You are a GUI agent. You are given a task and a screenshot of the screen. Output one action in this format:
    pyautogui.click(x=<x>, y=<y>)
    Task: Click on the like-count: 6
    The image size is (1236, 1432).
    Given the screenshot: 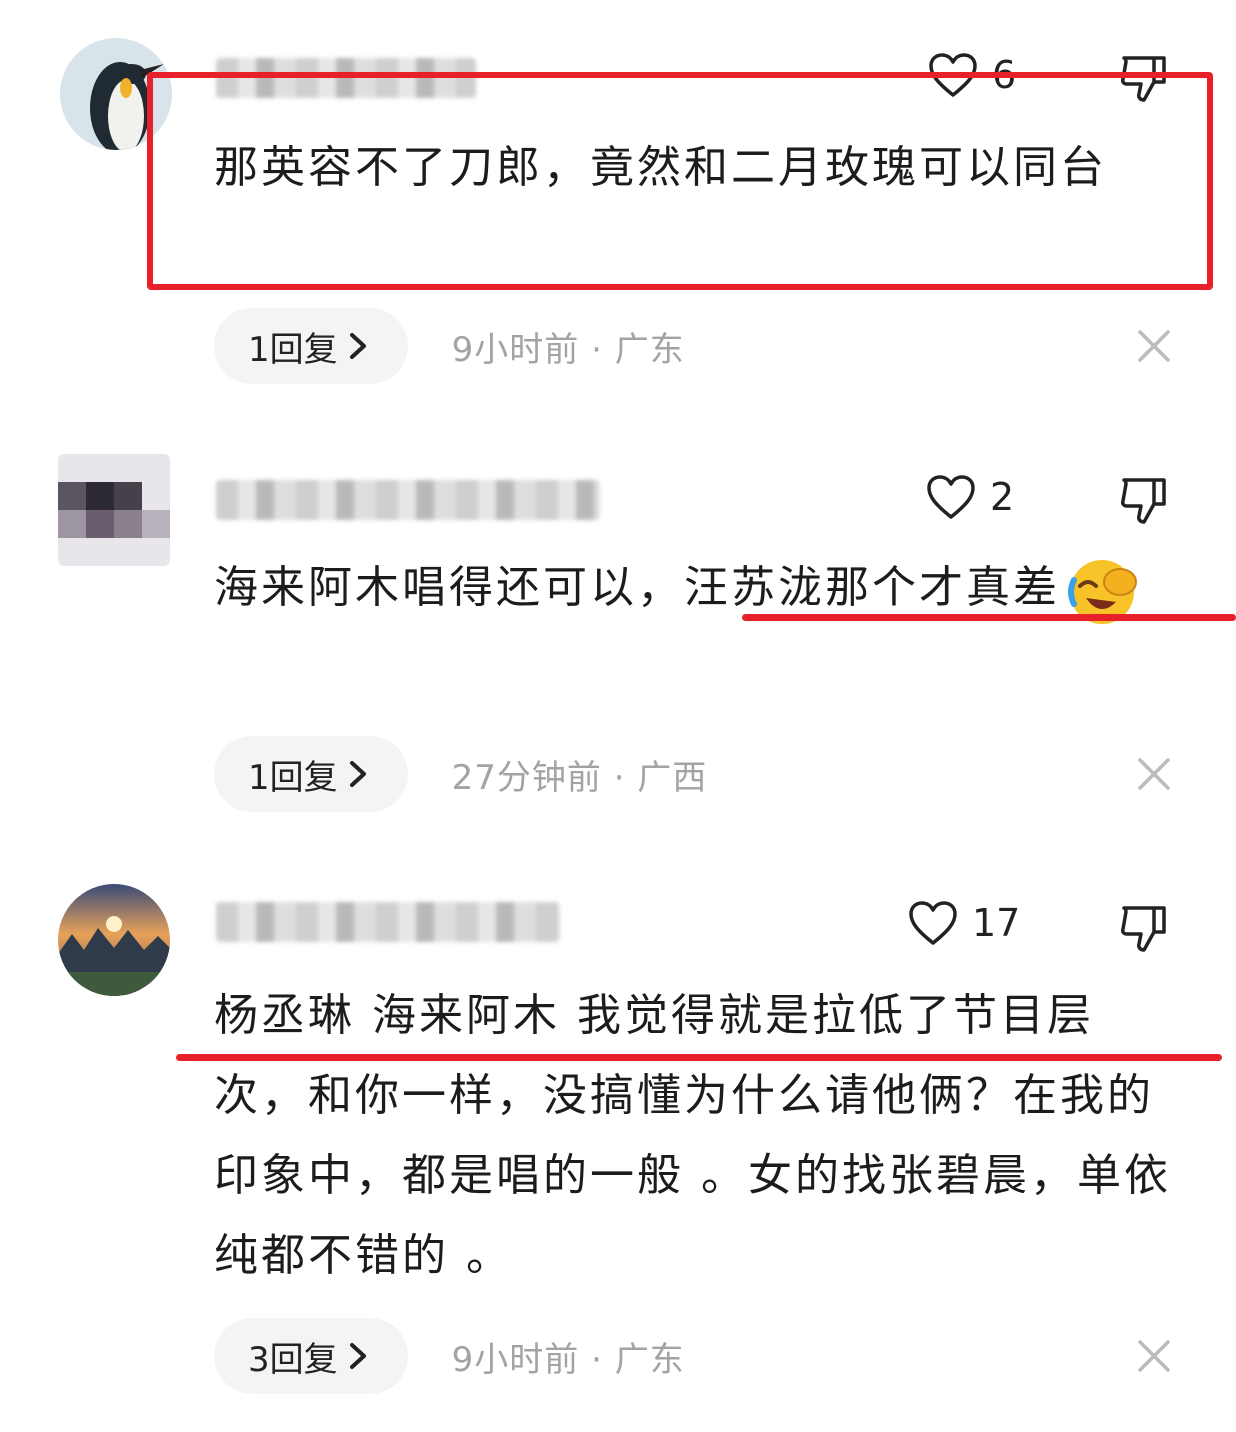 What is the action you would take?
    pyautogui.click(x=1004, y=75)
    